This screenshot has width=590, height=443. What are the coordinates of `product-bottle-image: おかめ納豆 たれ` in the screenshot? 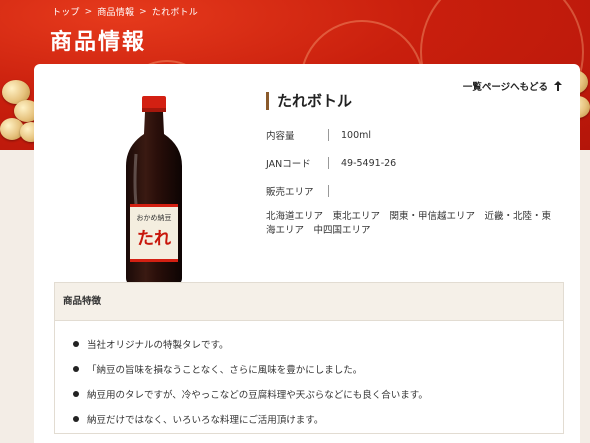 It's located at (154, 192).